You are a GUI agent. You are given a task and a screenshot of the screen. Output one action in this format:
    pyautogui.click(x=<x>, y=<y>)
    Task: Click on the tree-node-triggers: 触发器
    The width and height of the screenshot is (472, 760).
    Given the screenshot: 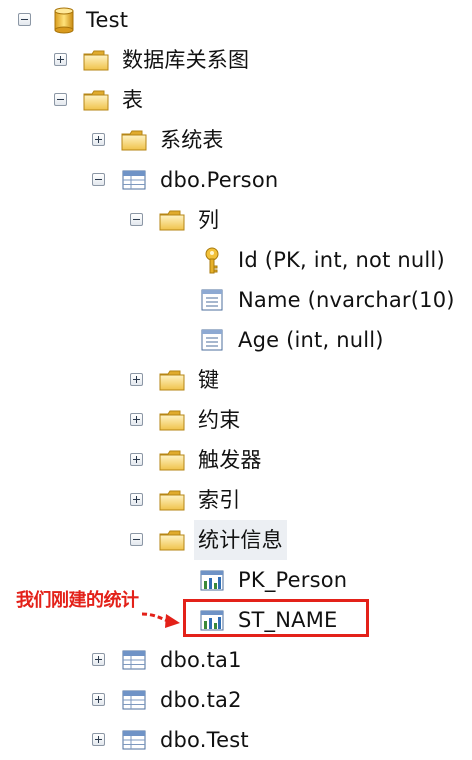 What is the action you would take?
    pyautogui.click(x=236, y=460)
    